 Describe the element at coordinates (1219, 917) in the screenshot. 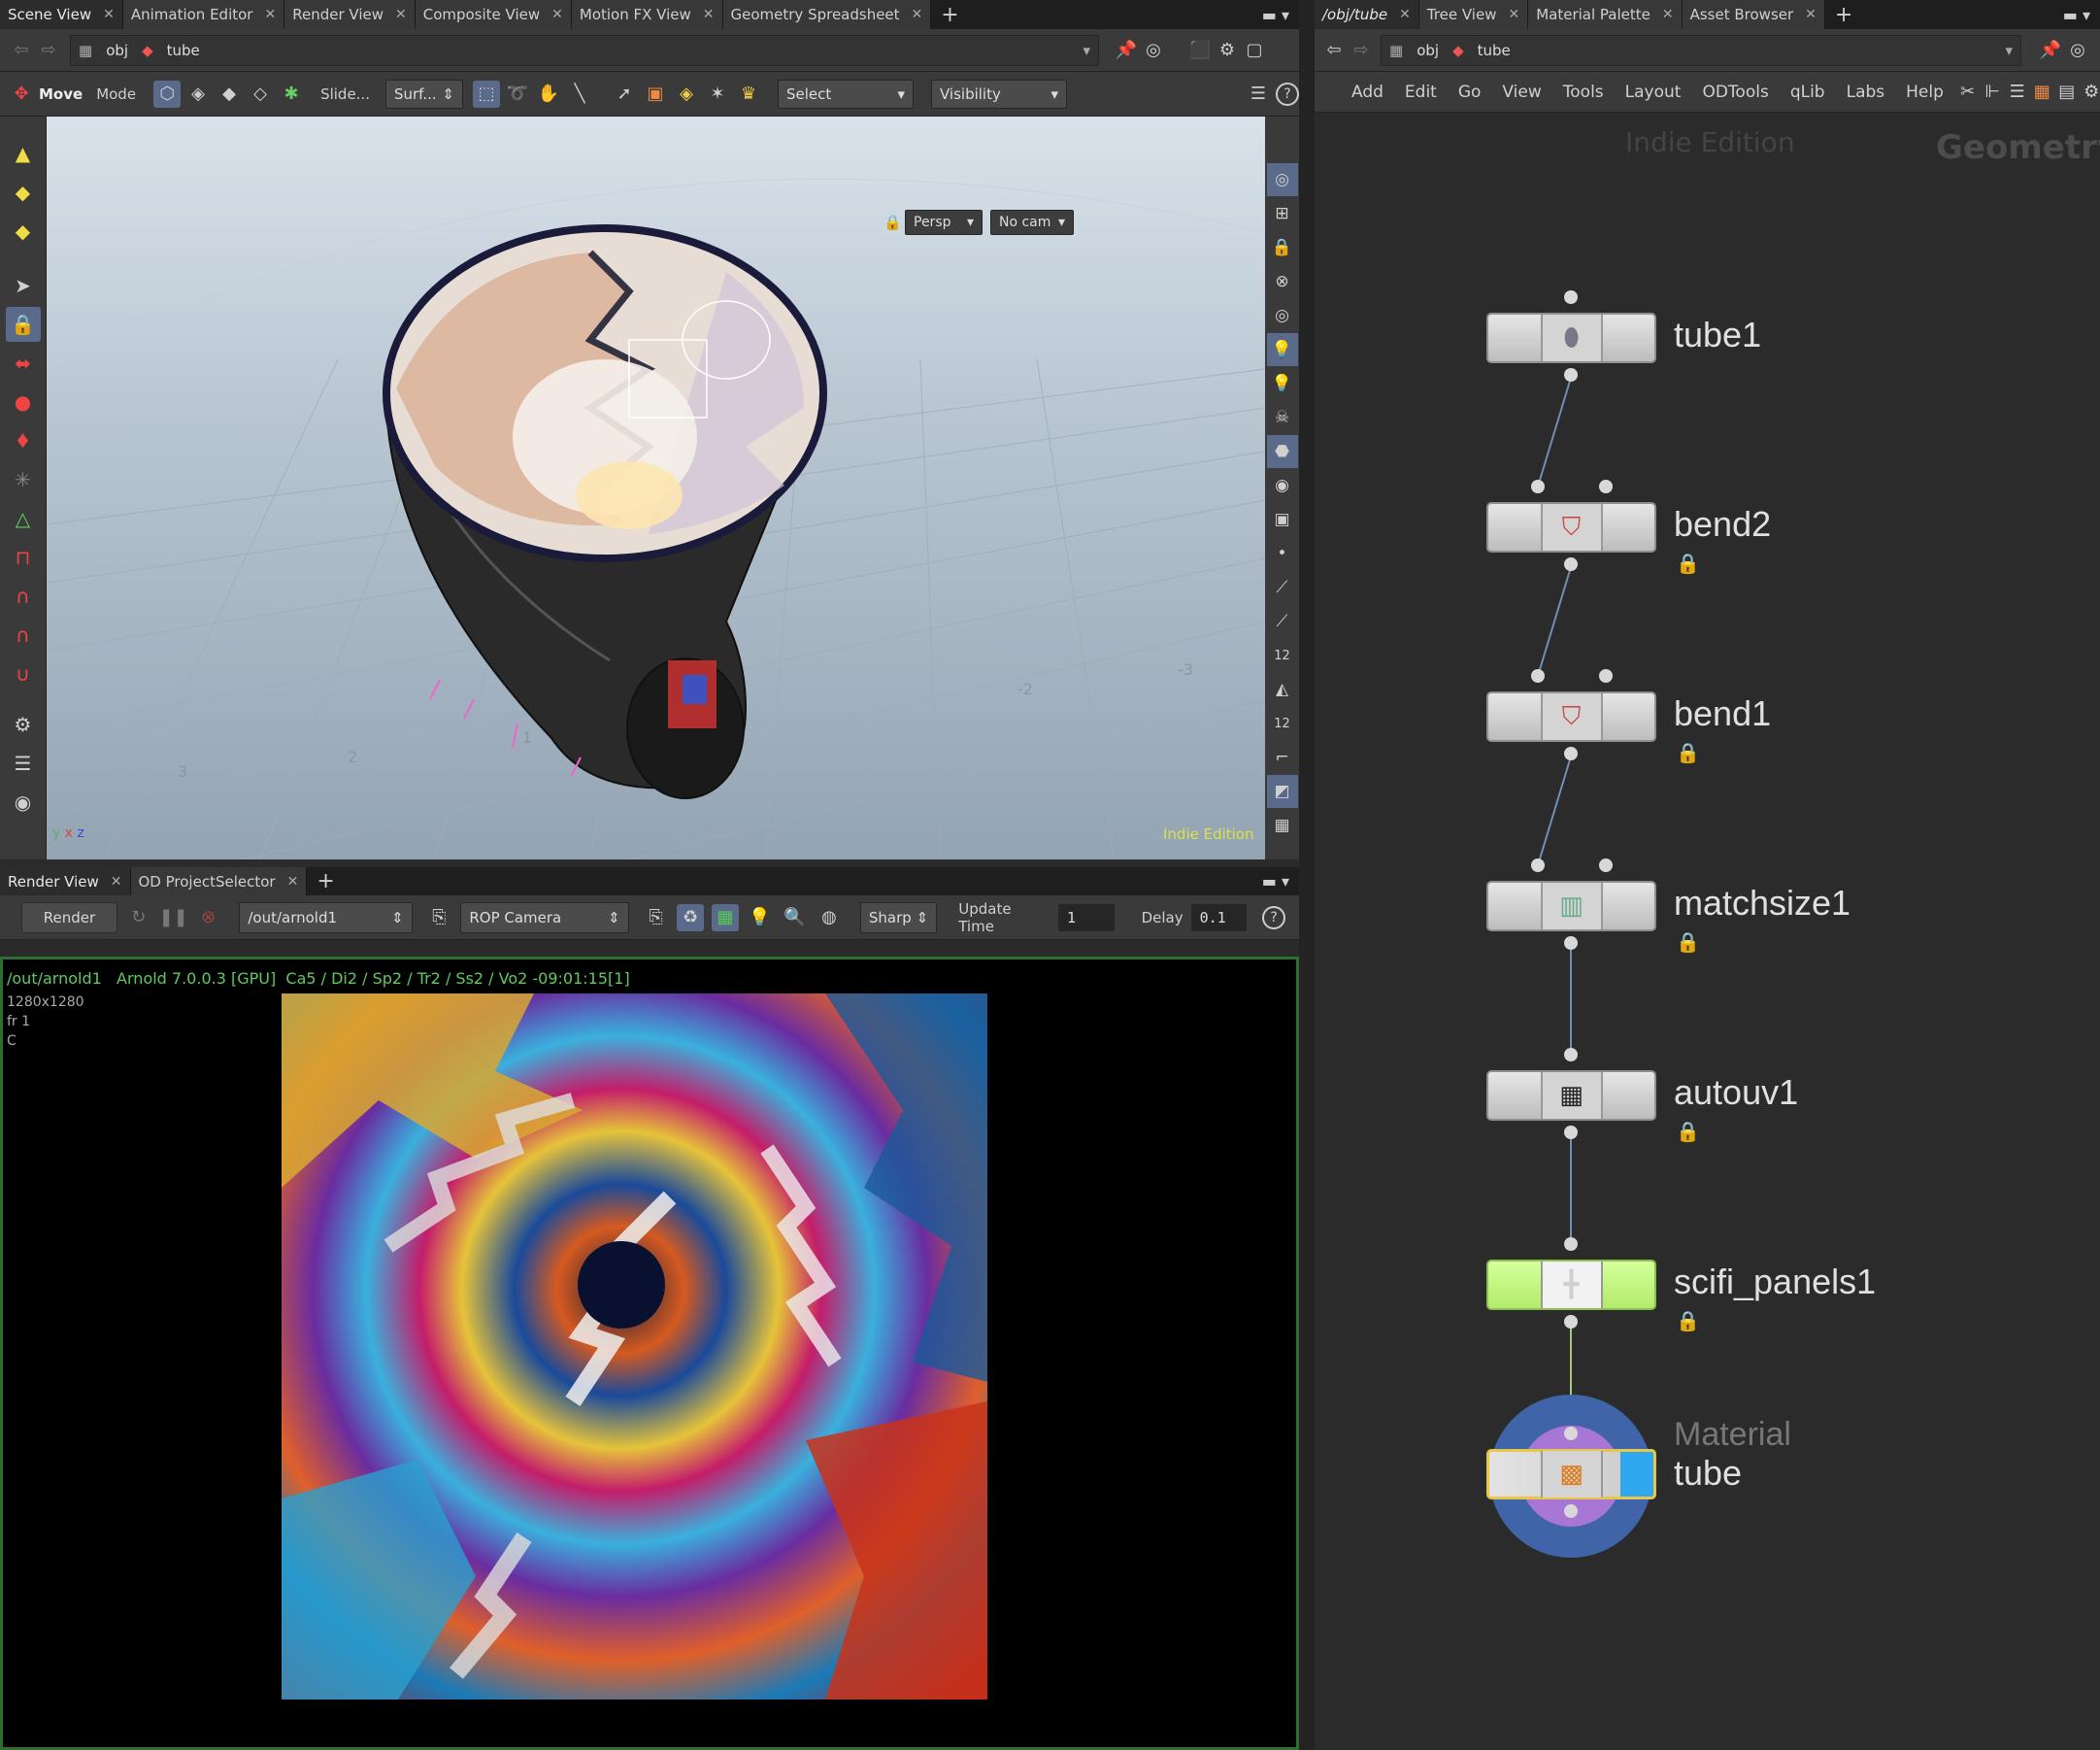

I see `delay-field: 0.1` at that location.